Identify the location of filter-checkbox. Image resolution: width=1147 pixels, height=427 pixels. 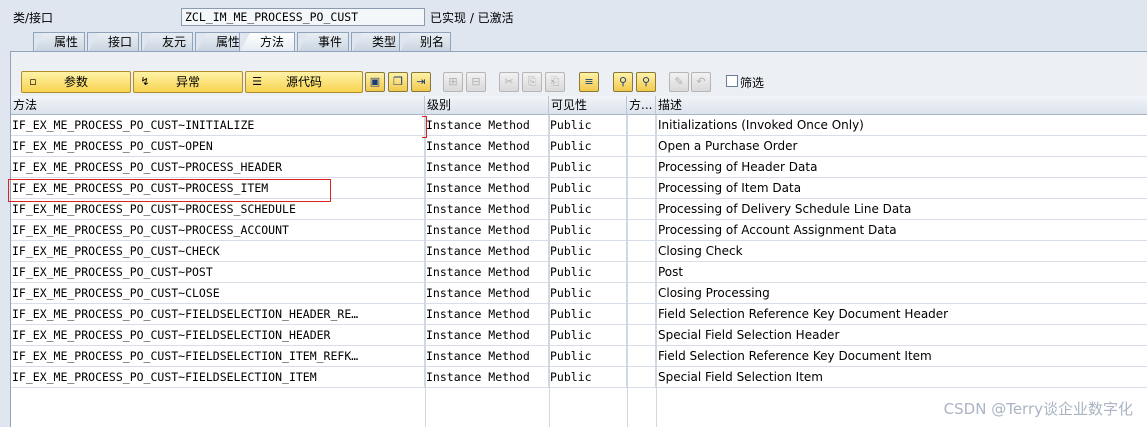
(732, 81).